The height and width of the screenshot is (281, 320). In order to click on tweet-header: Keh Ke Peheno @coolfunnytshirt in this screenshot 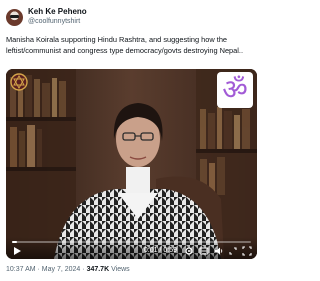, I will do `click(46, 17)`.